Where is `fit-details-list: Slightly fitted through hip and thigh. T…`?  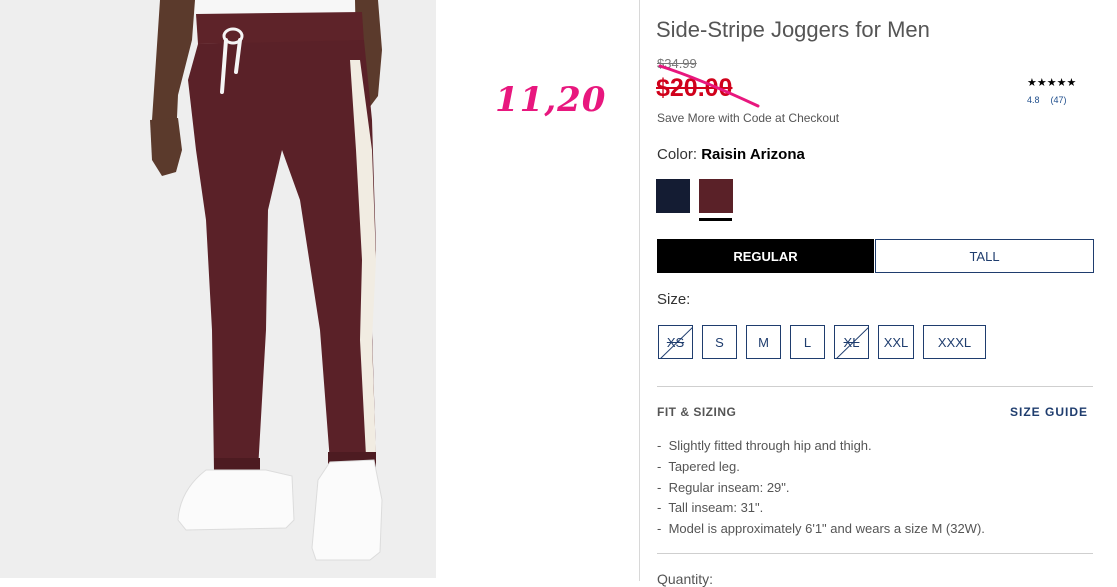
fit-details-list: Slightly fitted through hip and thigh. T… is located at coordinates (821, 488).